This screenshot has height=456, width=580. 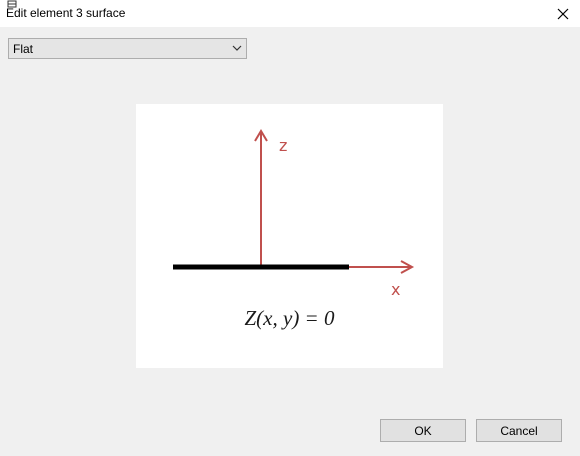 I want to click on title-bar: Edit element 3 surface, so click(x=290, y=13).